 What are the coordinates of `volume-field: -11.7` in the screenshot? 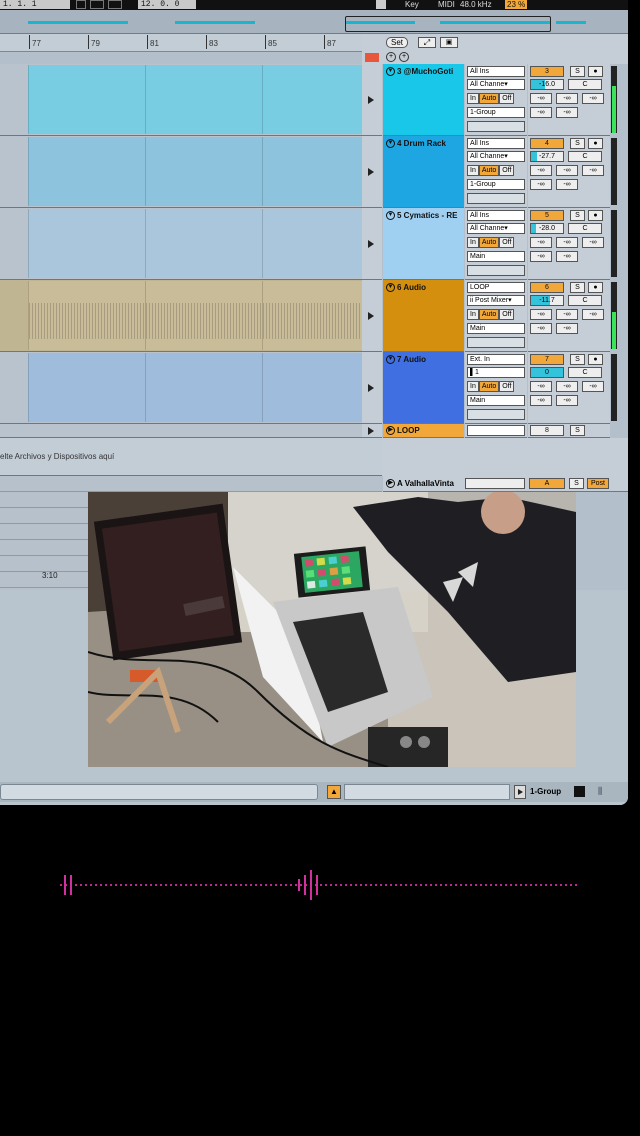 It's located at (547, 300).